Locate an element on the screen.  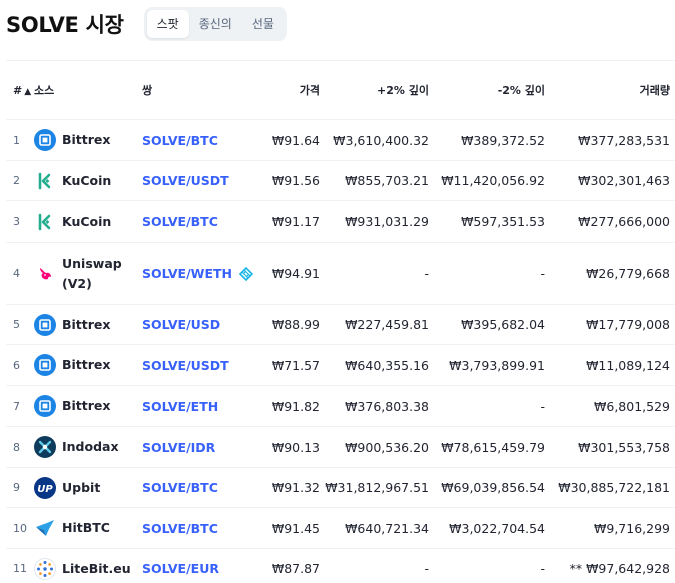
pair-label: SOLVE/EUR is located at coordinates (180, 568).